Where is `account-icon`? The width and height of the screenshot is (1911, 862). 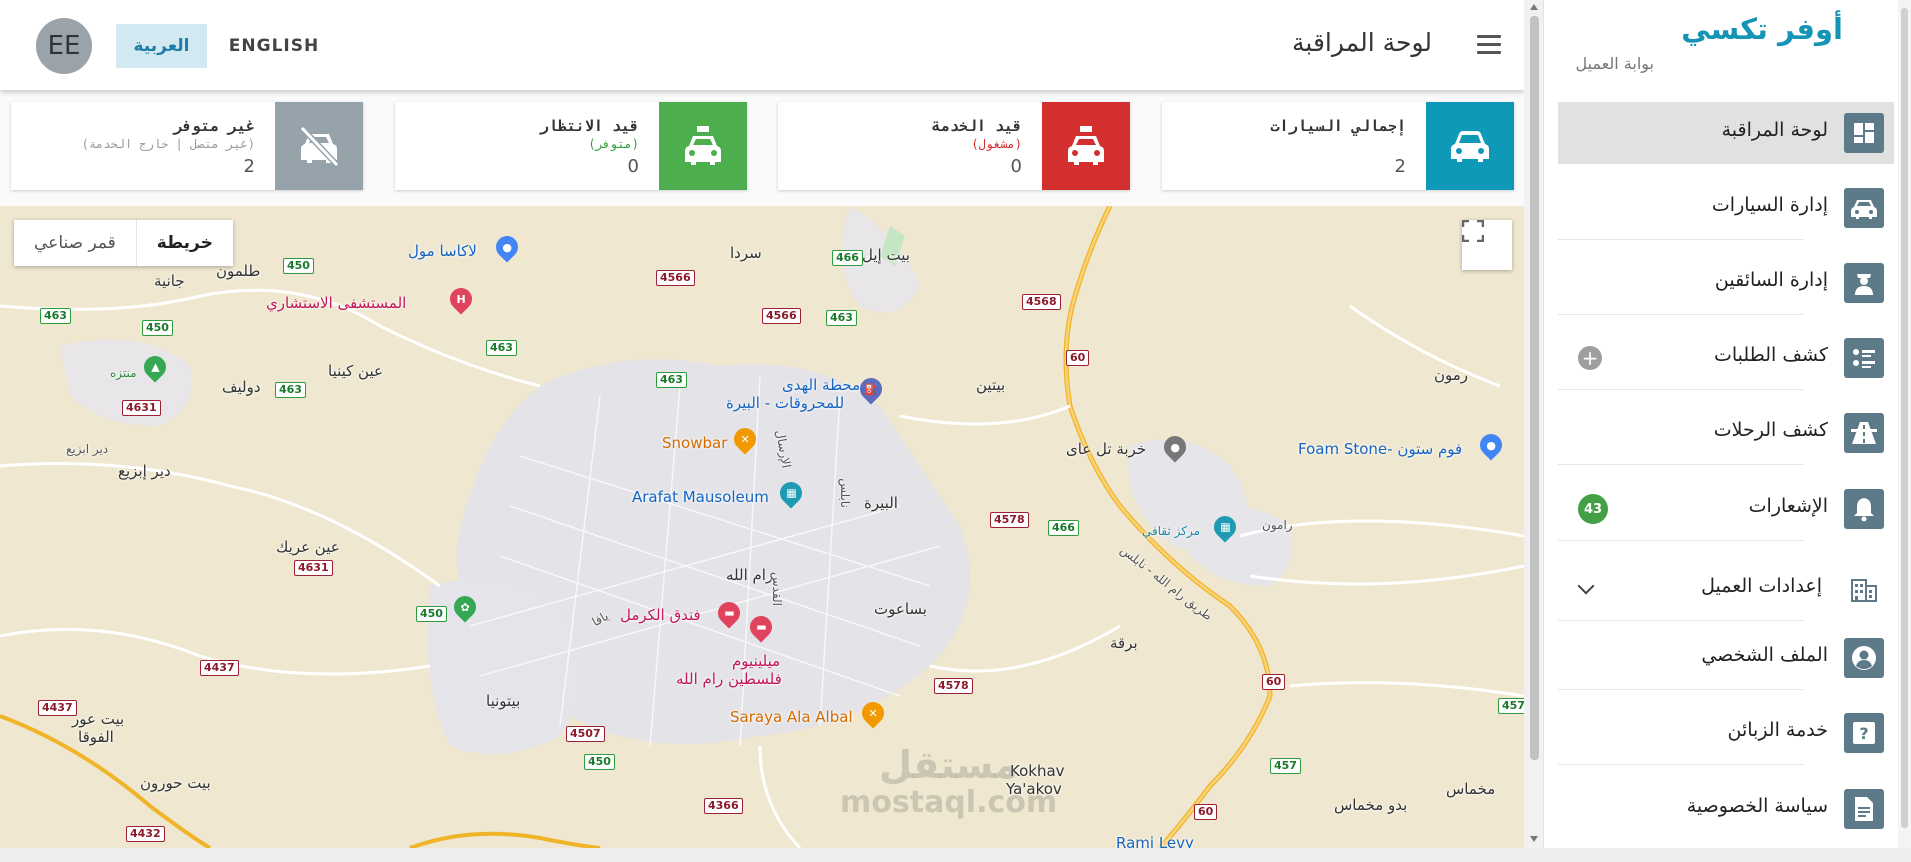
account-icon is located at coordinates (1864, 658).